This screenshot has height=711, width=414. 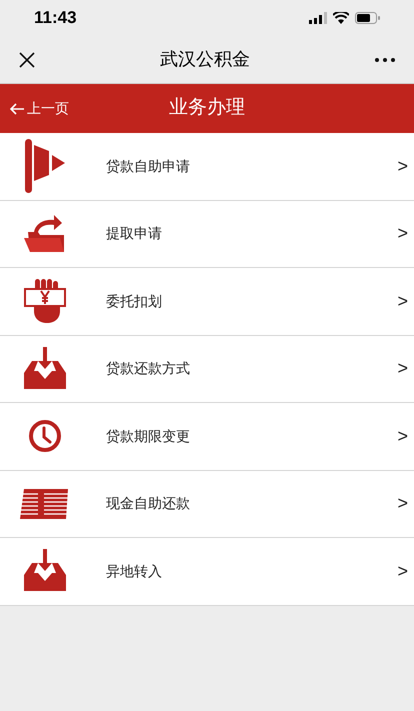 I want to click on section-title: 业务办理, so click(x=207, y=108).